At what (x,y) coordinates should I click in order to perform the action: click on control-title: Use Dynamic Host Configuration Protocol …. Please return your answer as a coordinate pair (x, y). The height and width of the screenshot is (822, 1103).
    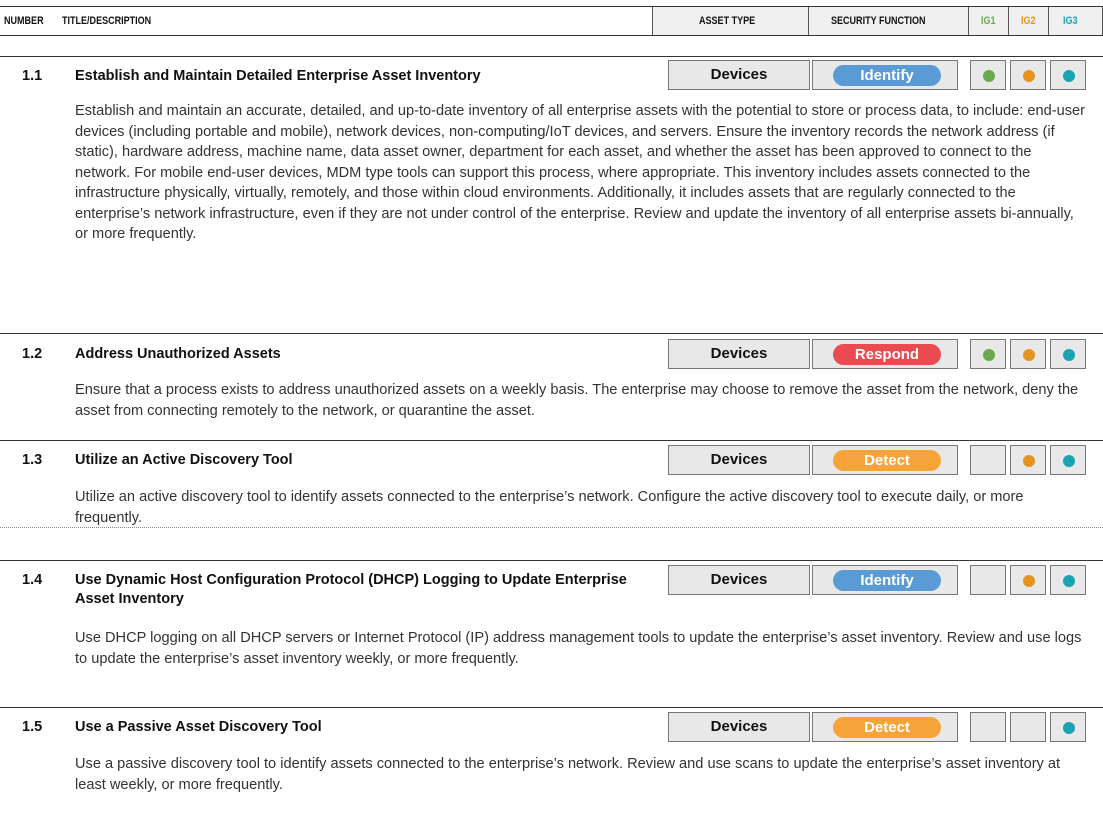
    Looking at the image, I should click on (351, 589).